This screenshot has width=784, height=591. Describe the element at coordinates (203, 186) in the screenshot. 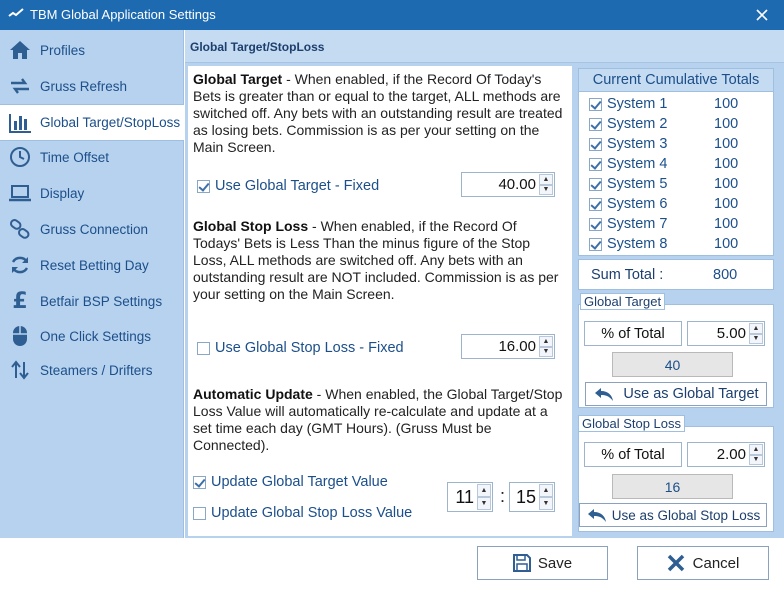

I see `use-global-target-checkbox` at that location.